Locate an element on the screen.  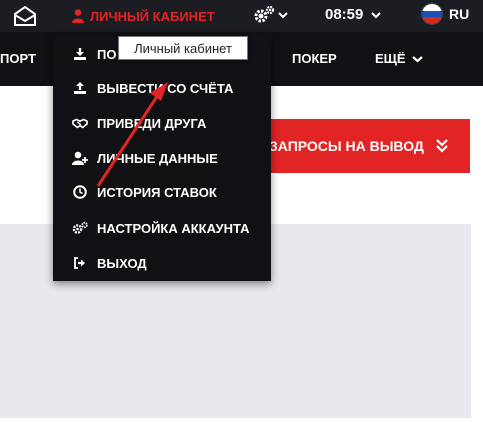
menu-item-label: ВЫВЕСТИ СО СЧЁТА is located at coordinates (165, 88).